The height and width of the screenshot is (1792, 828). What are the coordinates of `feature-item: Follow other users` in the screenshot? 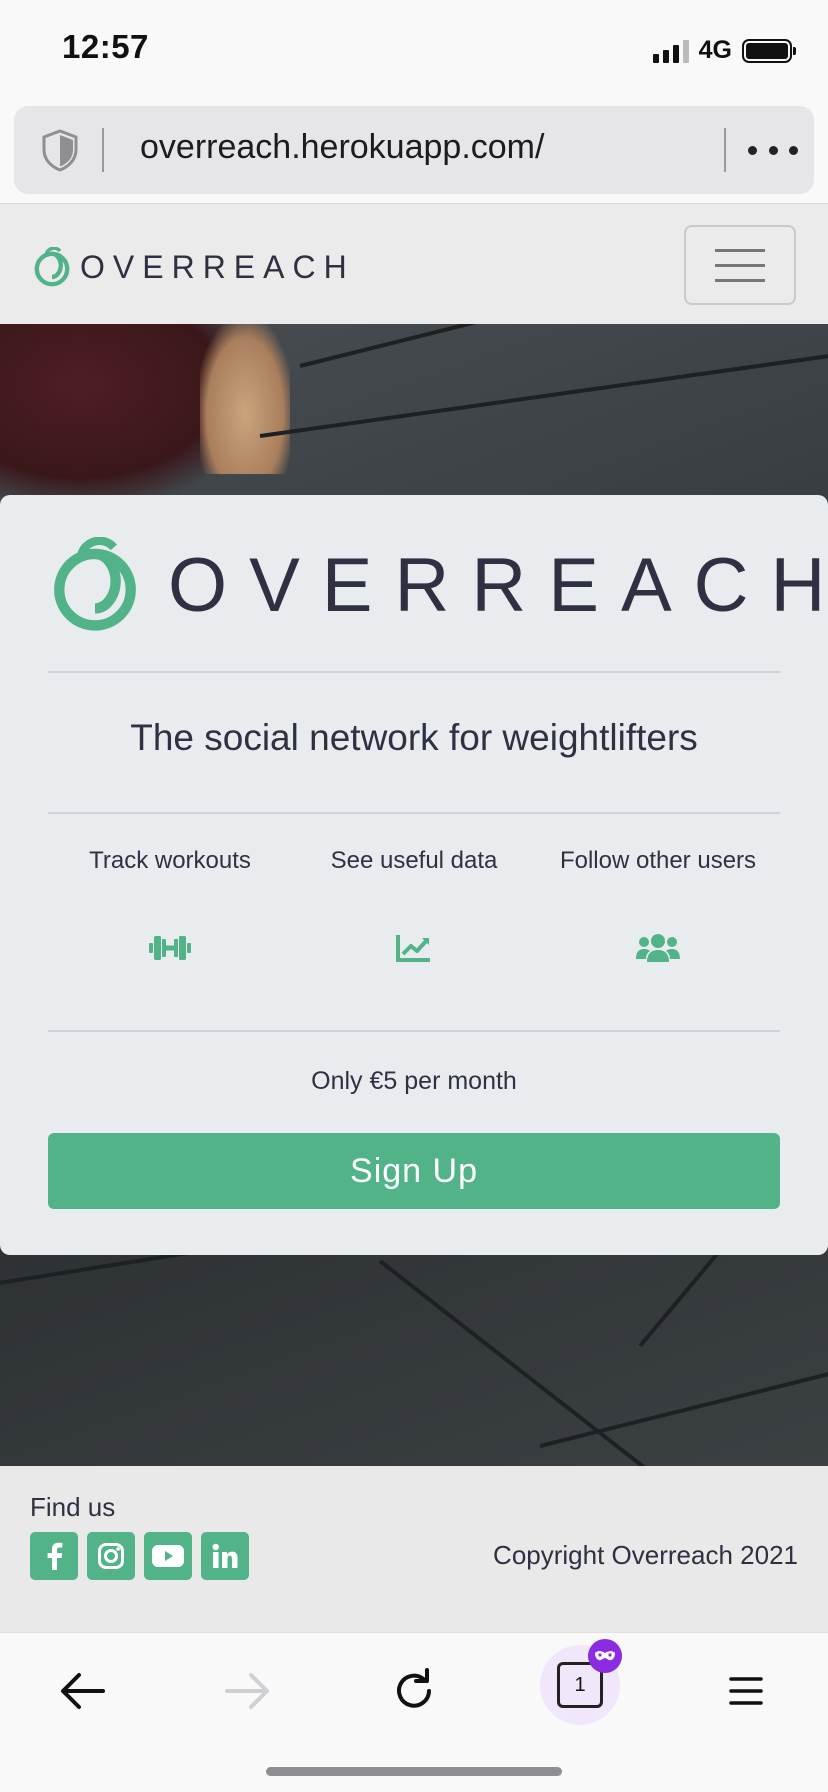 It's located at (658, 903).